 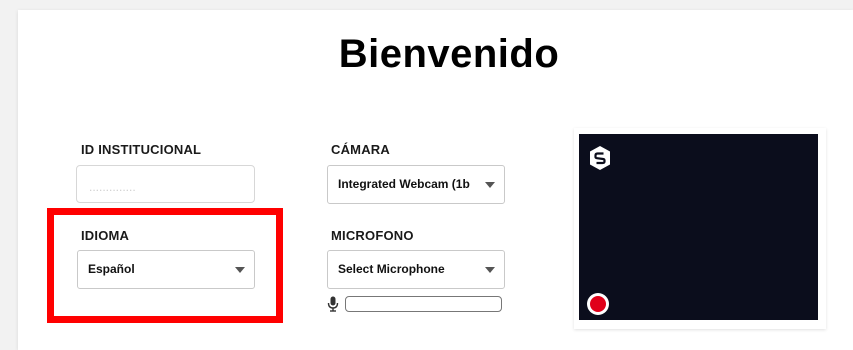 What do you see at coordinates (698, 227) in the screenshot?
I see `camera-preview` at bounding box center [698, 227].